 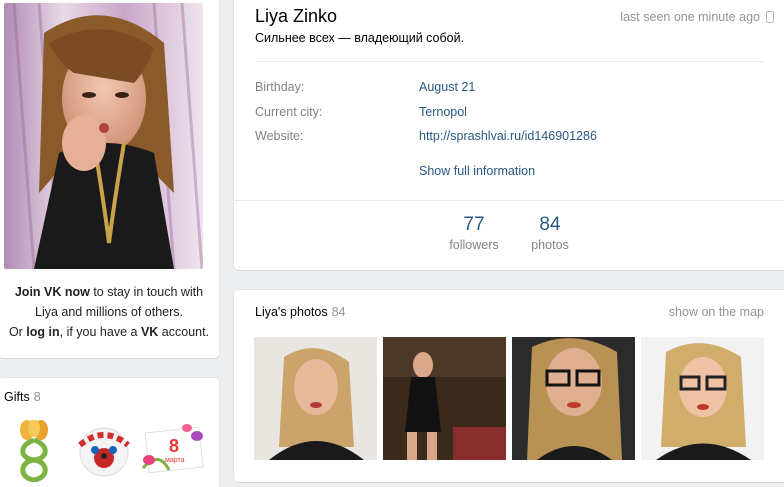 What do you see at coordinates (296, 16) in the screenshot?
I see `profile-name: Liya Zinko` at bounding box center [296, 16].